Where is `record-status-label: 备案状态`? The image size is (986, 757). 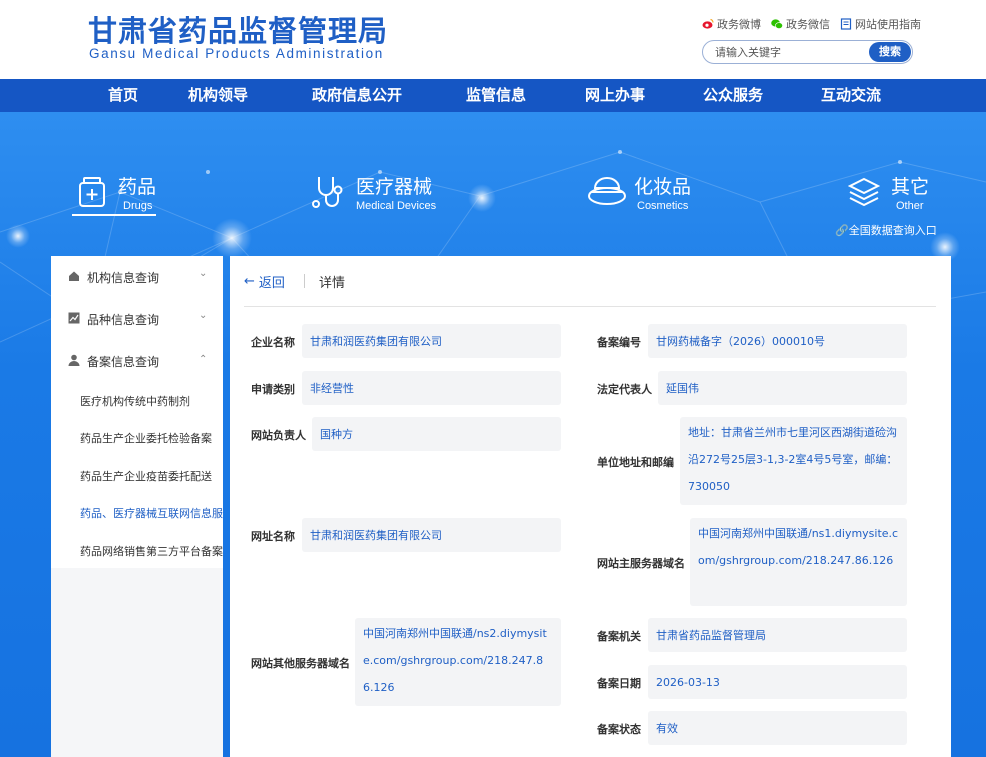
record-status-label: 备案状态 is located at coordinates (619, 729).